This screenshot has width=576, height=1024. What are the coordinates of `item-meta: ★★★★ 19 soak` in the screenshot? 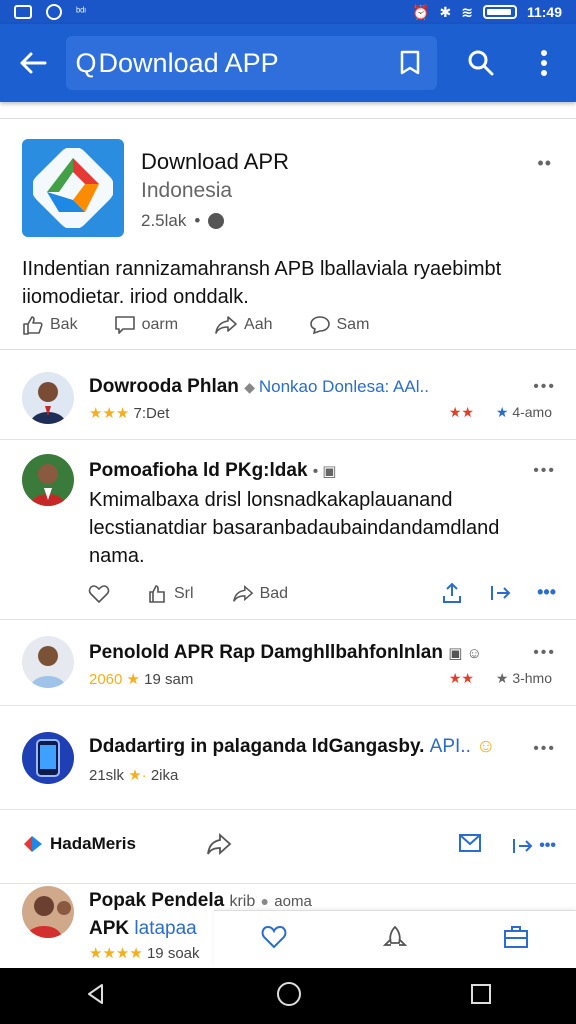 It's located at (144, 953).